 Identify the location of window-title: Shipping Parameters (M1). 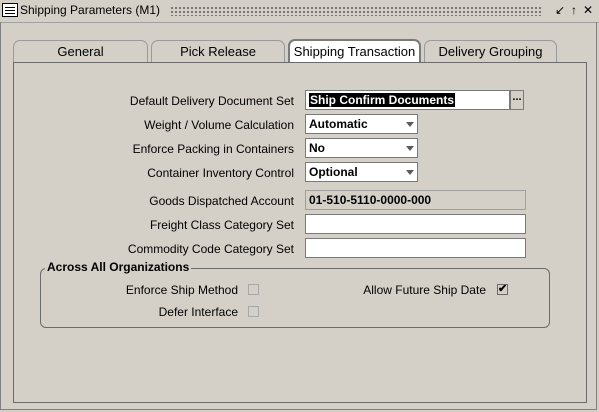
(90, 10).